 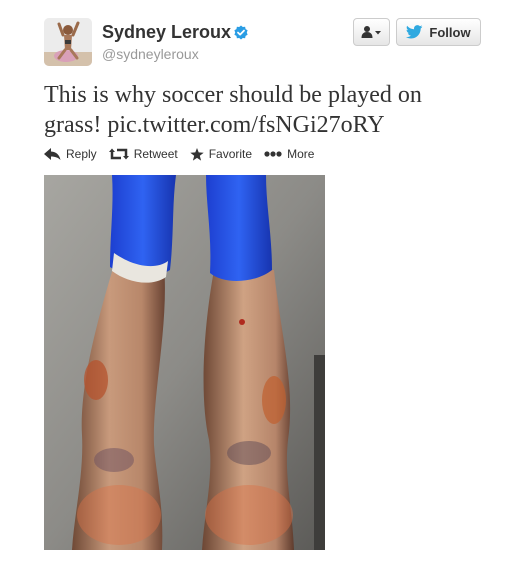 I want to click on favorite-label: Favorite, so click(x=230, y=154).